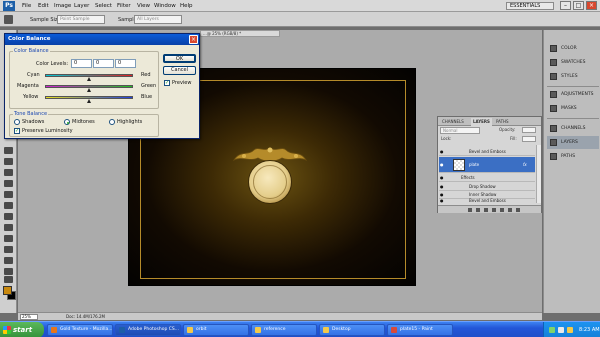 The height and width of the screenshot is (337, 600). Describe the element at coordinates (525, 165) in the screenshot. I see `fx-icon: fx` at that location.